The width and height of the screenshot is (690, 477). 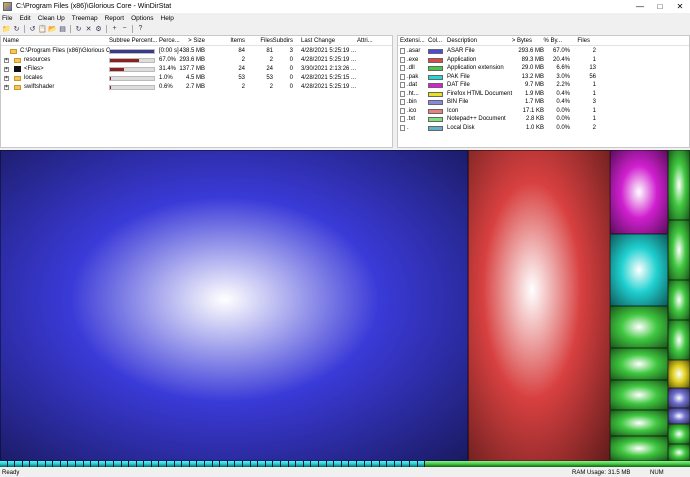 I want to click on refresh-selected-icon: ↻, so click(x=78, y=28).